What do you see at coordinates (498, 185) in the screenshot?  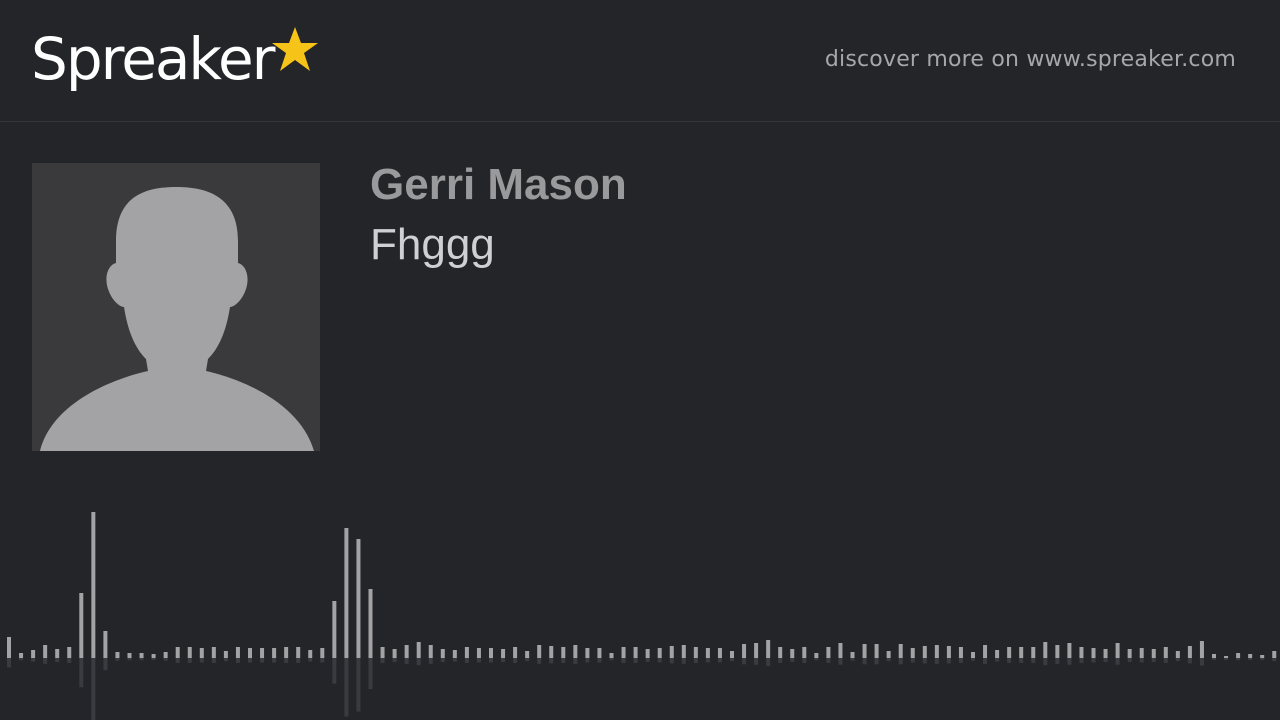 I see `author-name: Gerri Mason` at bounding box center [498, 185].